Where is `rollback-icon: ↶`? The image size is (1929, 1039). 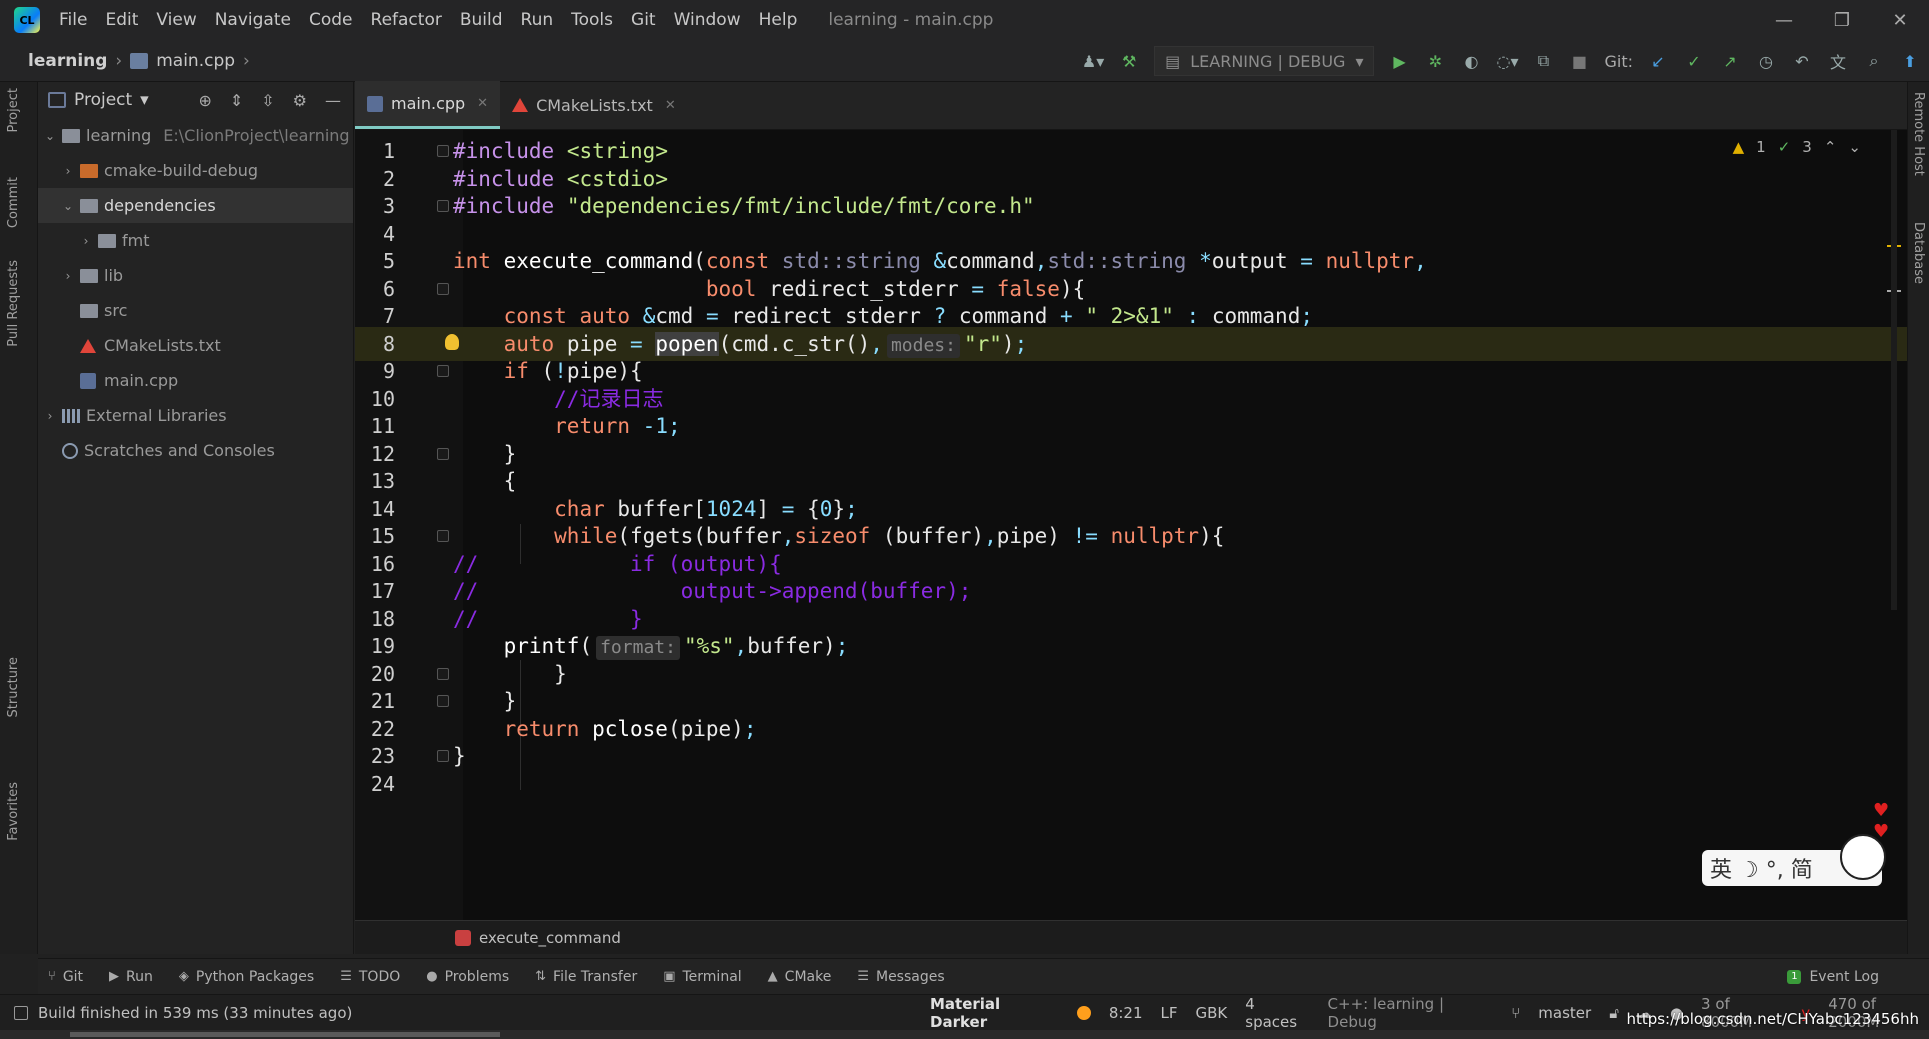
rollback-icon: ↶ is located at coordinates (1802, 61).